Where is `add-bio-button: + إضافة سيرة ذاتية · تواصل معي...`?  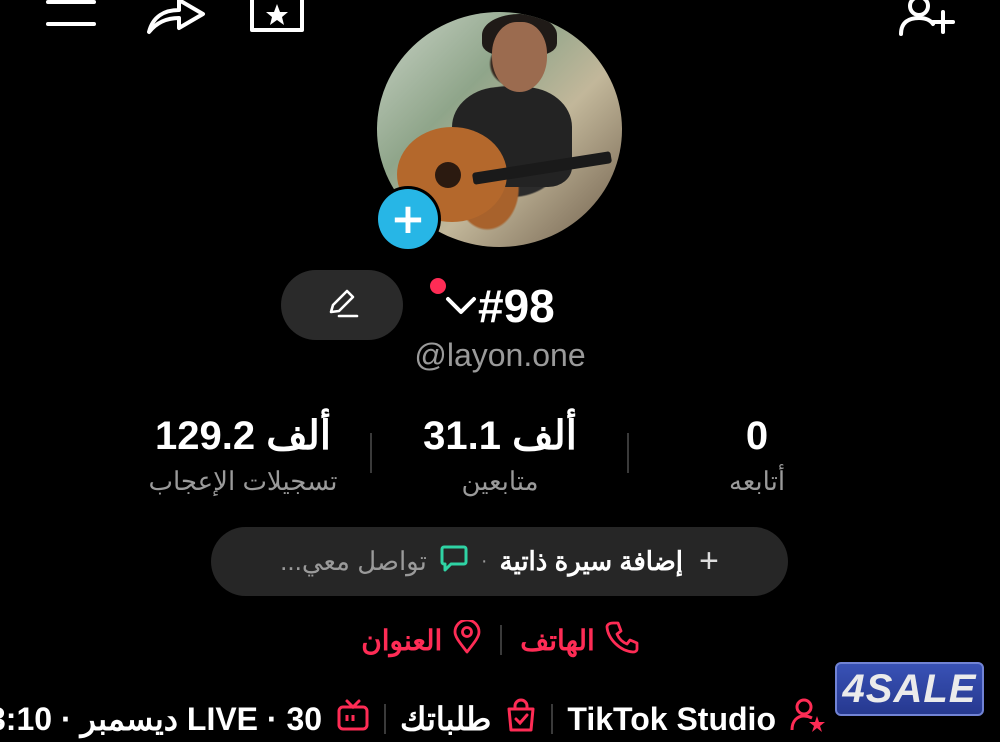
add-bio-button: + إضافة سيرة ذاتية · تواصل معي... is located at coordinates (499, 561).